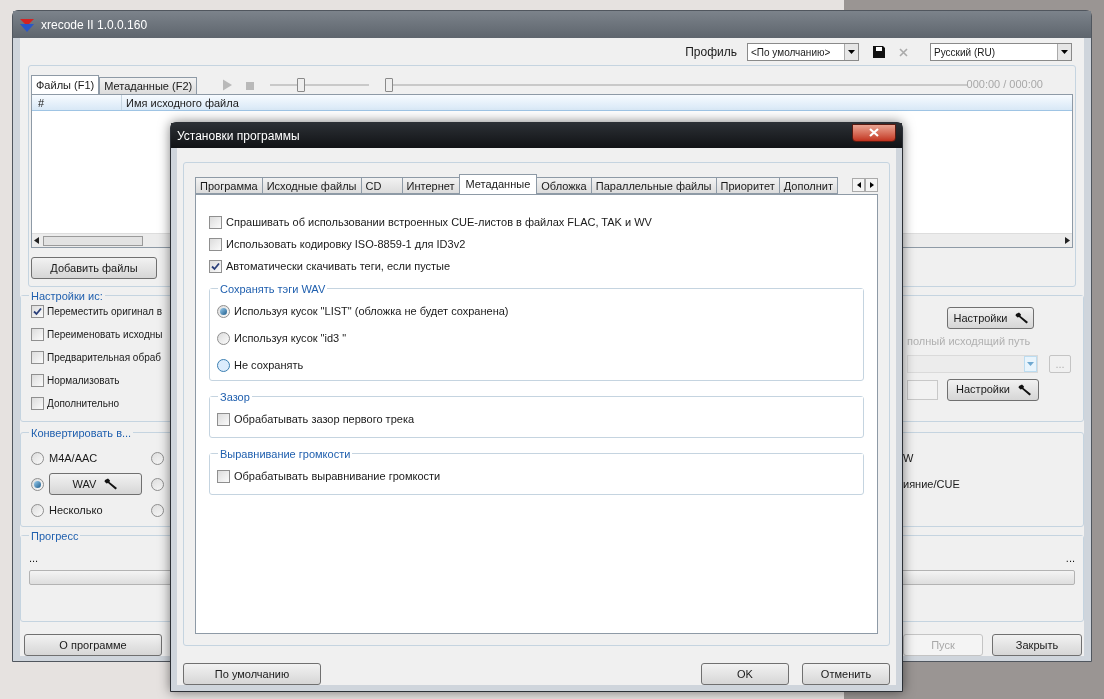 The image size is (1104, 699). I want to click on option-label: Обрабатывать зазор первого трека, so click(324, 419).